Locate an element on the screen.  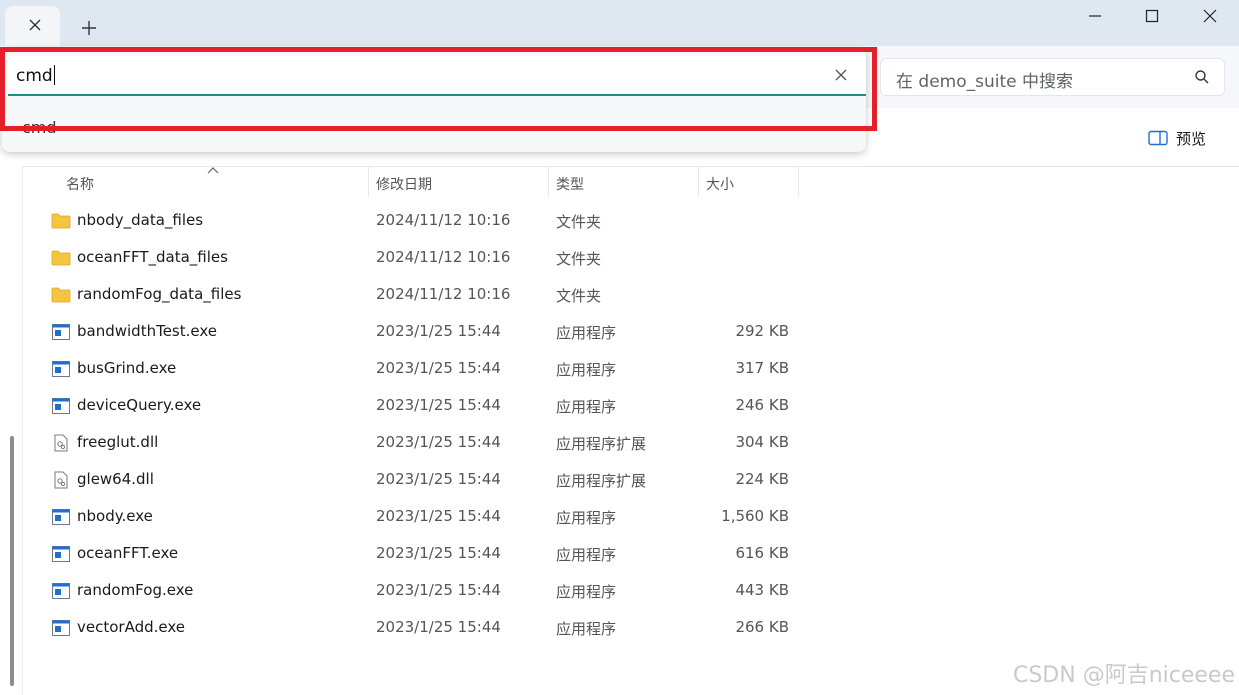
tab is located at coordinates (32, 26).